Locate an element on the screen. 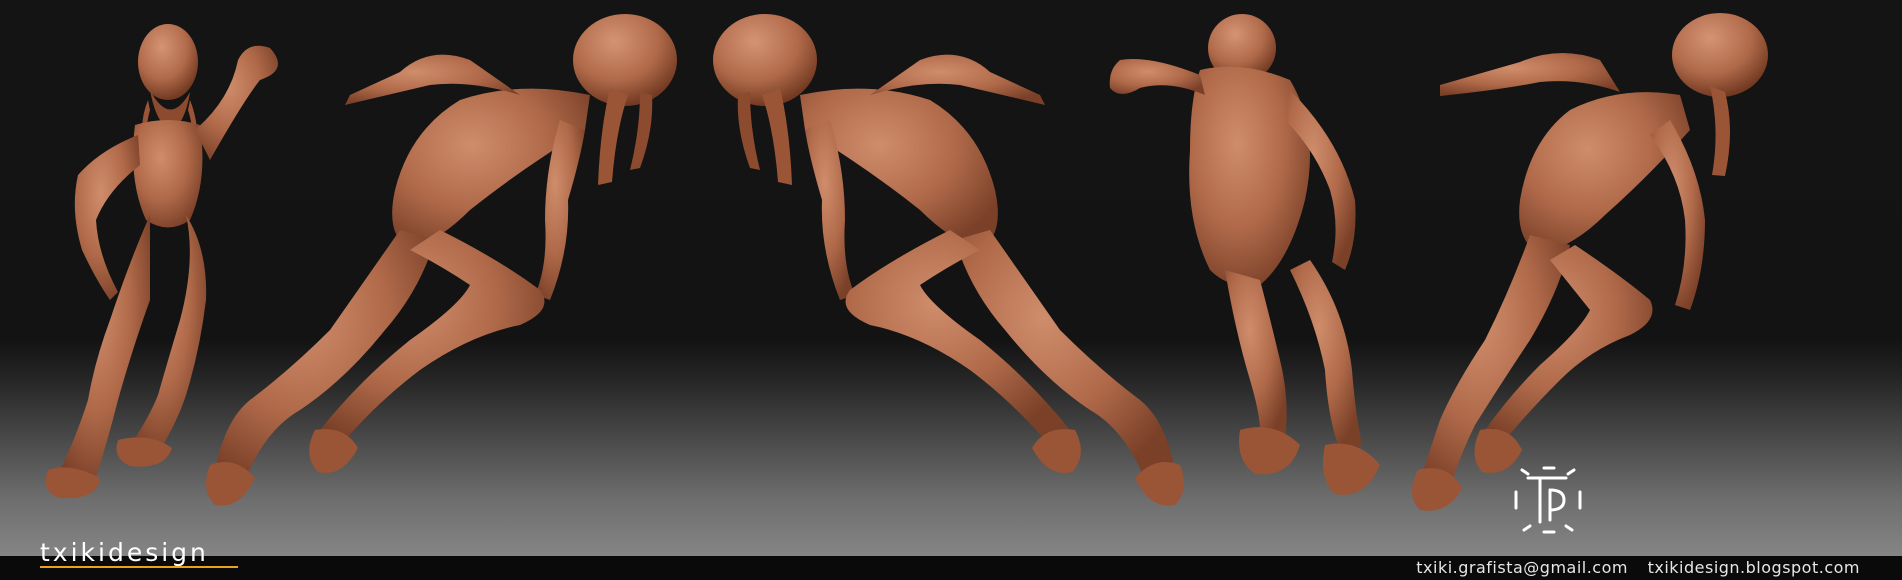 This screenshot has width=1902, height=580. tp-monogram-icon is located at coordinates (1548, 500).